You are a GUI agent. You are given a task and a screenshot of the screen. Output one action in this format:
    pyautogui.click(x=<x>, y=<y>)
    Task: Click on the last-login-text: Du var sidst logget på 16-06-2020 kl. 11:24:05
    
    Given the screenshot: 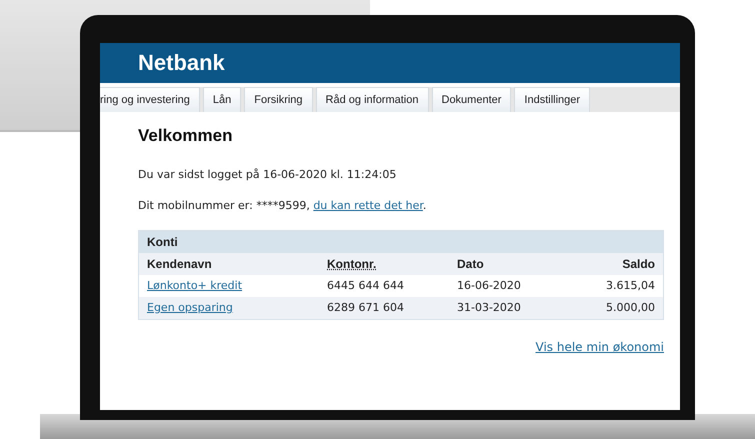 What is the action you would take?
    pyautogui.click(x=268, y=174)
    